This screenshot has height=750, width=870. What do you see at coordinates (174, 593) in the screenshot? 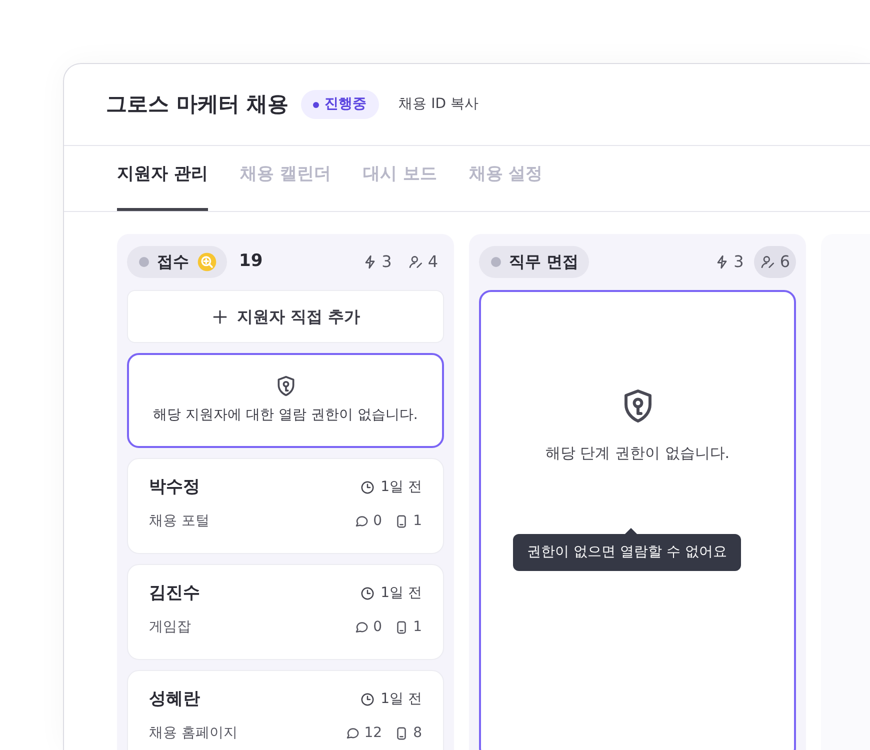
I see `applicant-name: 김진수` at bounding box center [174, 593].